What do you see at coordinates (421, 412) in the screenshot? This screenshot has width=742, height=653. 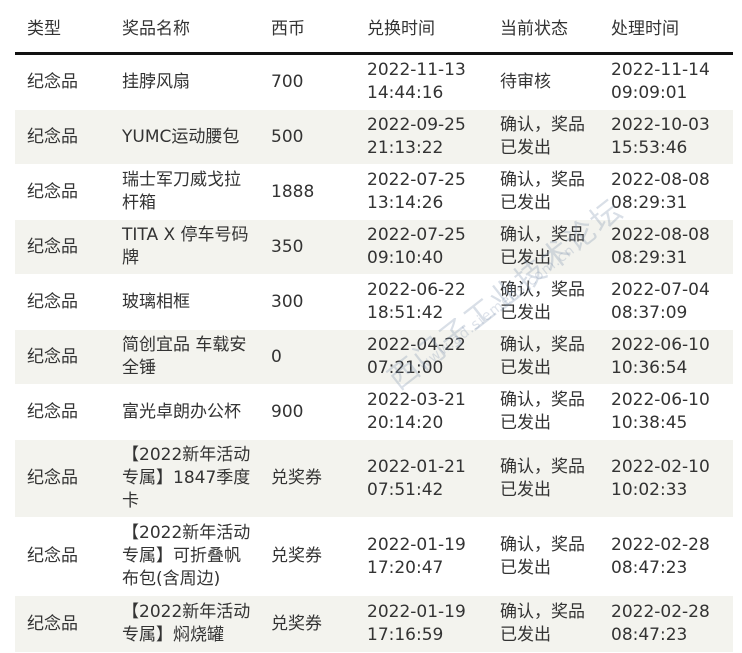 I see `cell-redeem-time: 2022-03-21 20:14:20` at bounding box center [421, 412].